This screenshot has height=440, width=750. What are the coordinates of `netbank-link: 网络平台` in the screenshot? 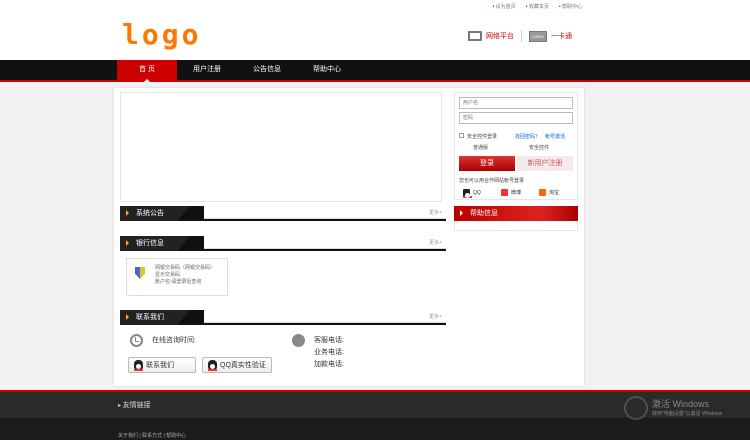 It's located at (500, 36).